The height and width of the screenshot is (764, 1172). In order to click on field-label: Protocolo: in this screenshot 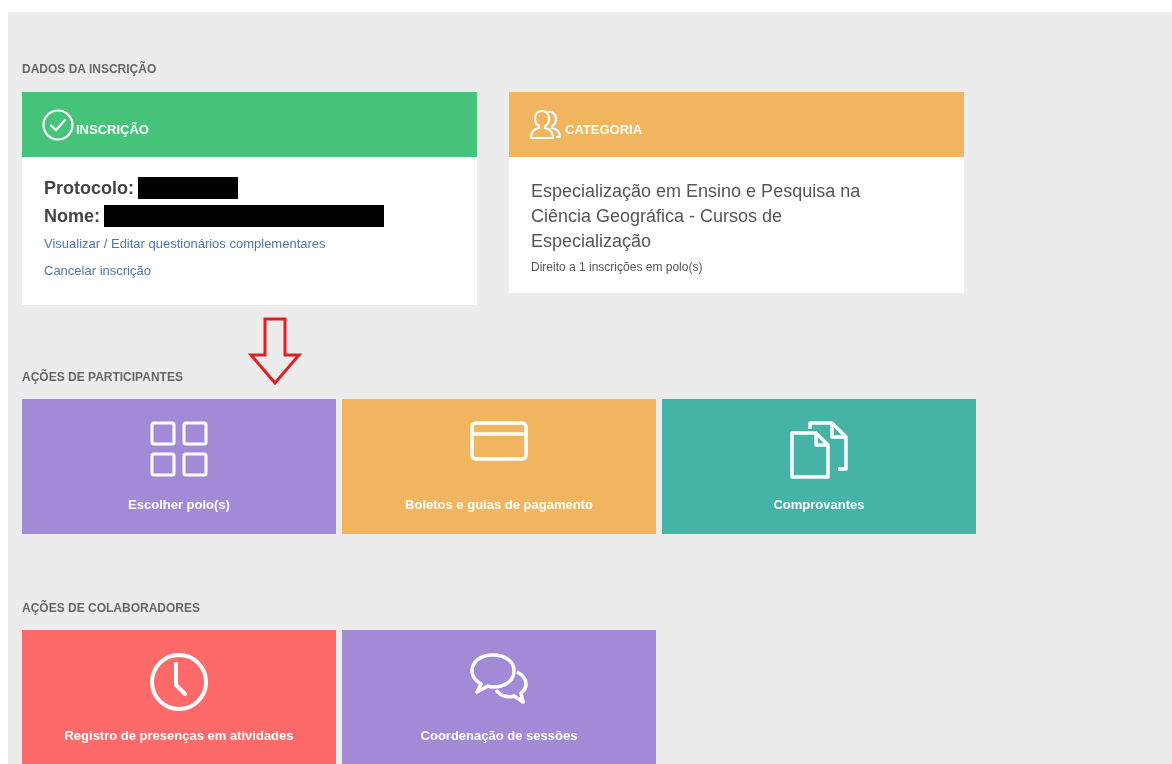, I will do `click(89, 188)`.